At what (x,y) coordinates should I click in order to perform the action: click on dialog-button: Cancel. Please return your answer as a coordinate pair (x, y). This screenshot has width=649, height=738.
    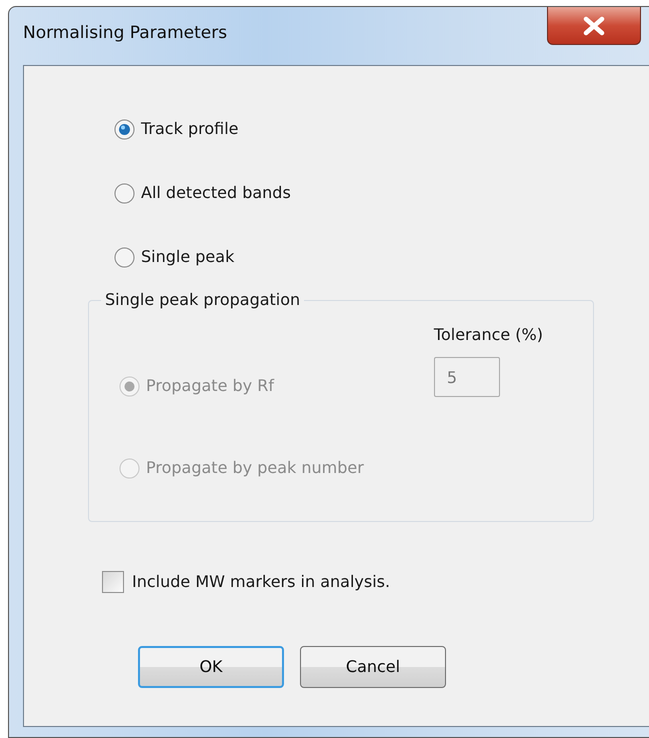
    Looking at the image, I should click on (373, 667).